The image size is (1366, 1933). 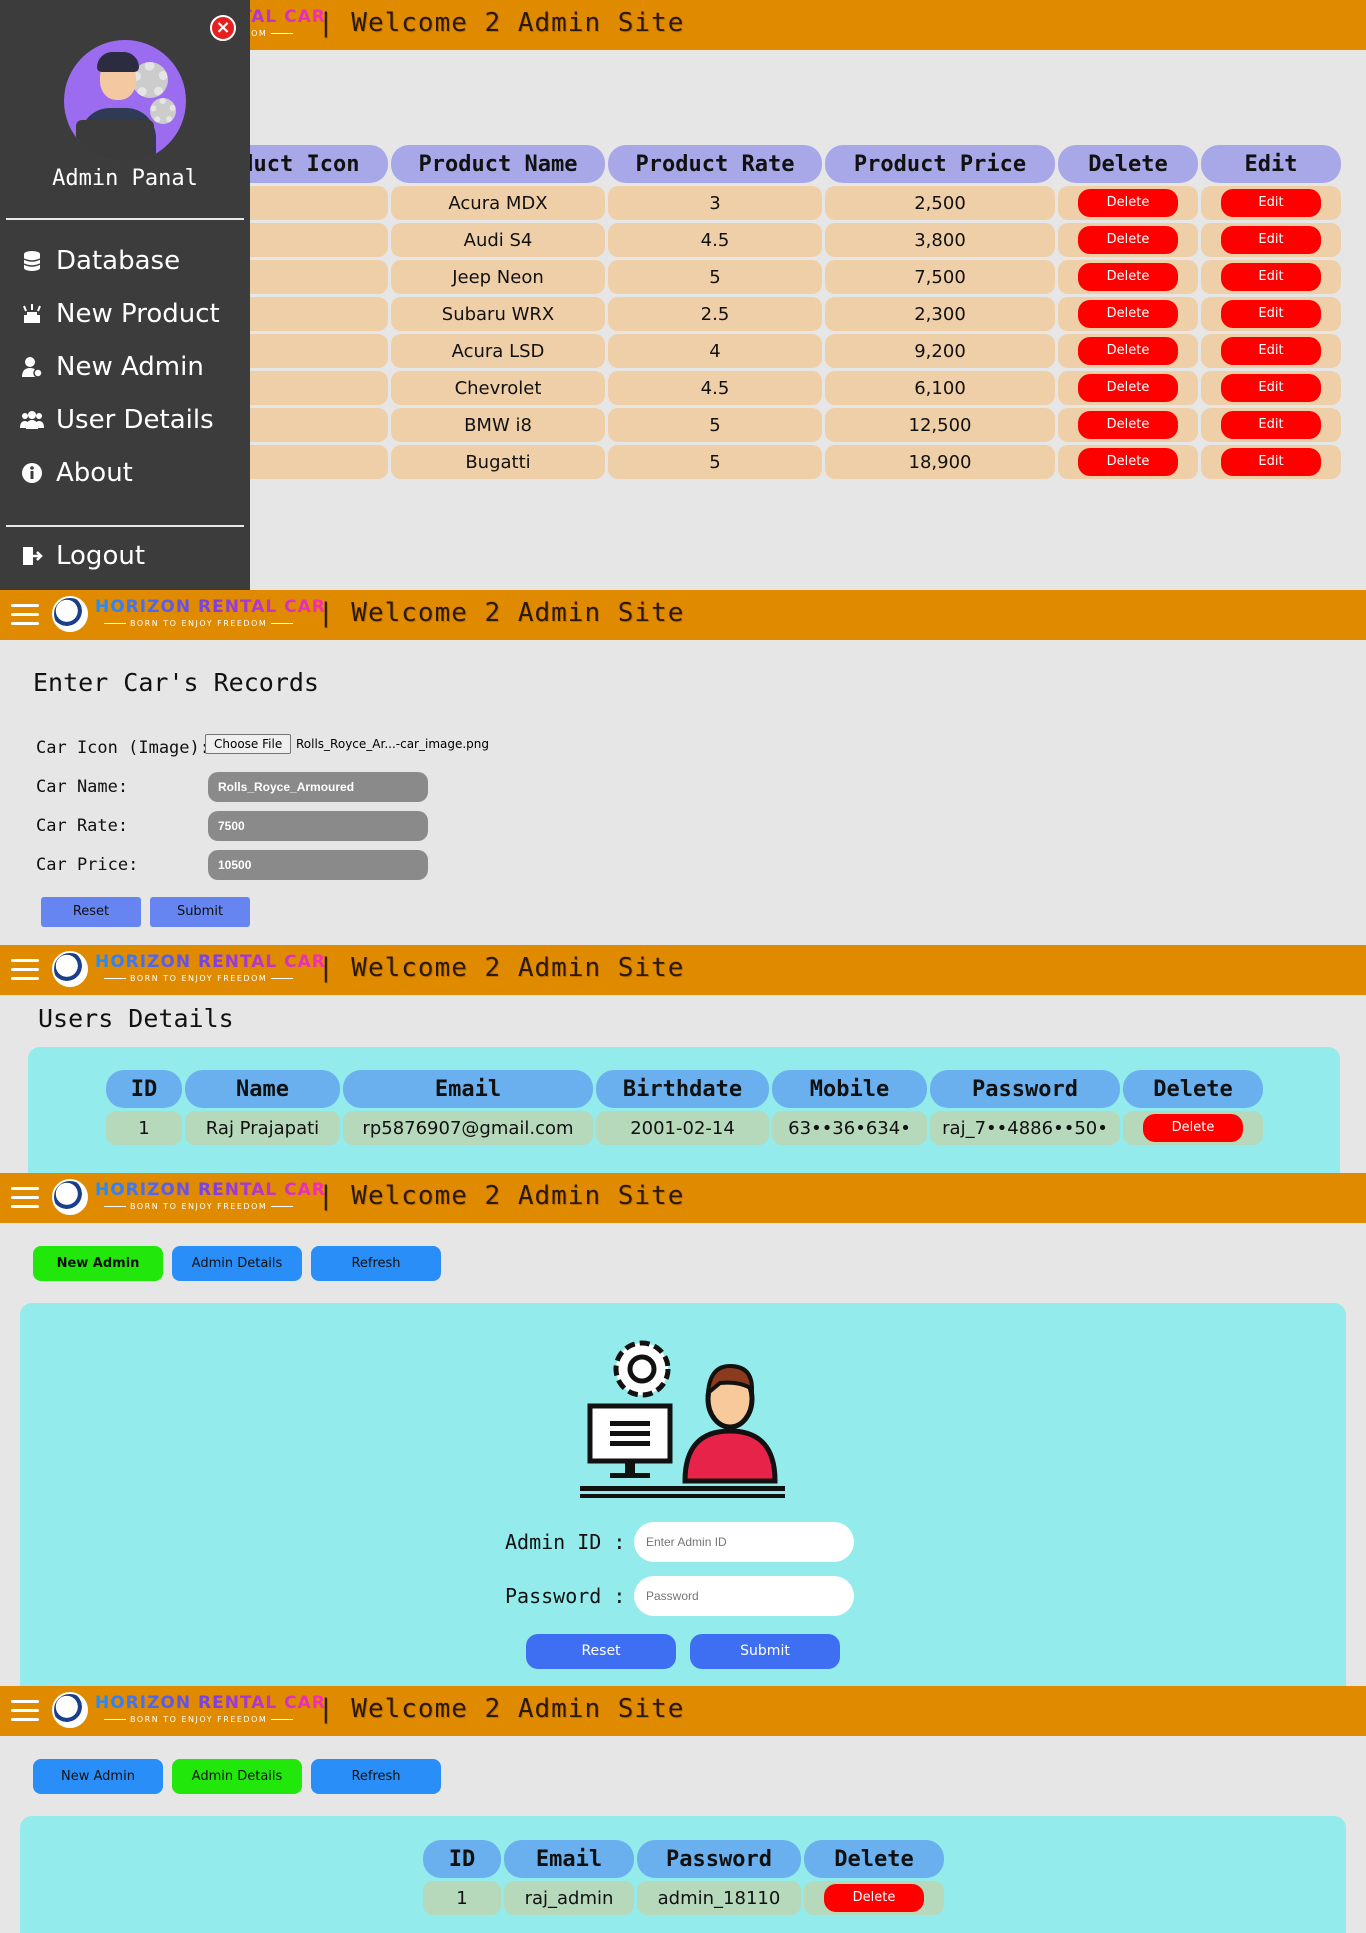 What do you see at coordinates (248, 744) in the screenshot?
I see `choose-file-button: Choose File` at bounding box center [248, 744].